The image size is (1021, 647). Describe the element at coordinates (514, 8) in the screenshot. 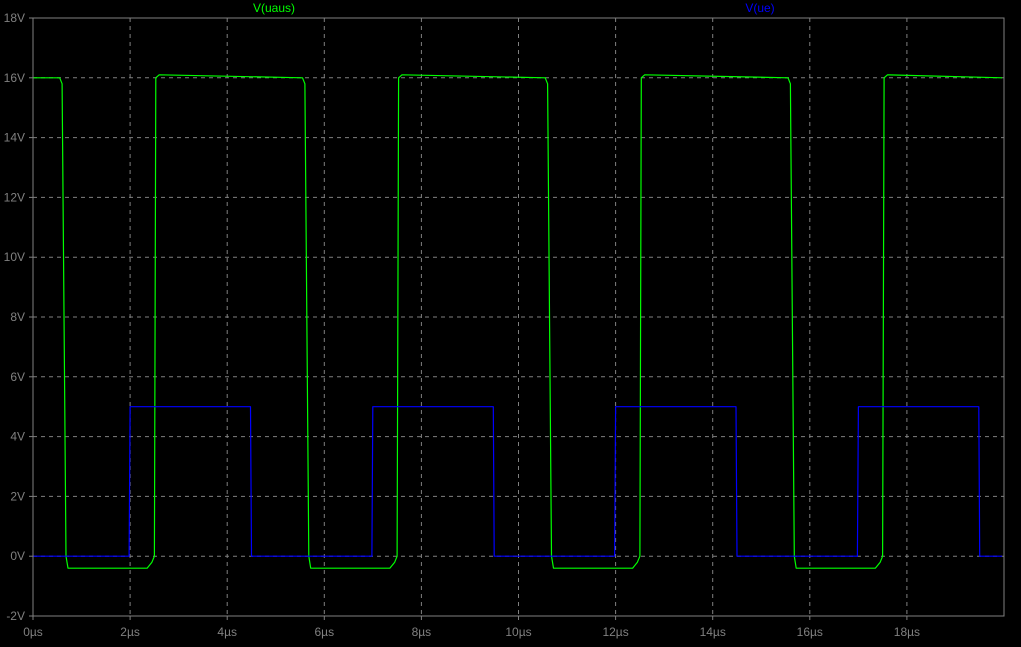

I see `legend: V(uaus) V(ue)` at that location.